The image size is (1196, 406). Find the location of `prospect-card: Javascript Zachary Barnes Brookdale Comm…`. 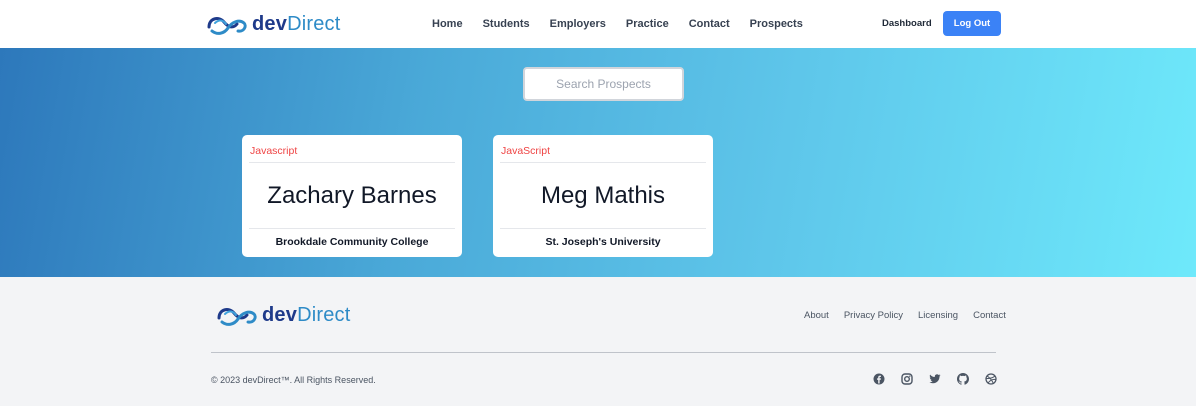

prospect-card: Javascript Zachary Barnes Brookdale Comm… is located at coordinates (352, 196).